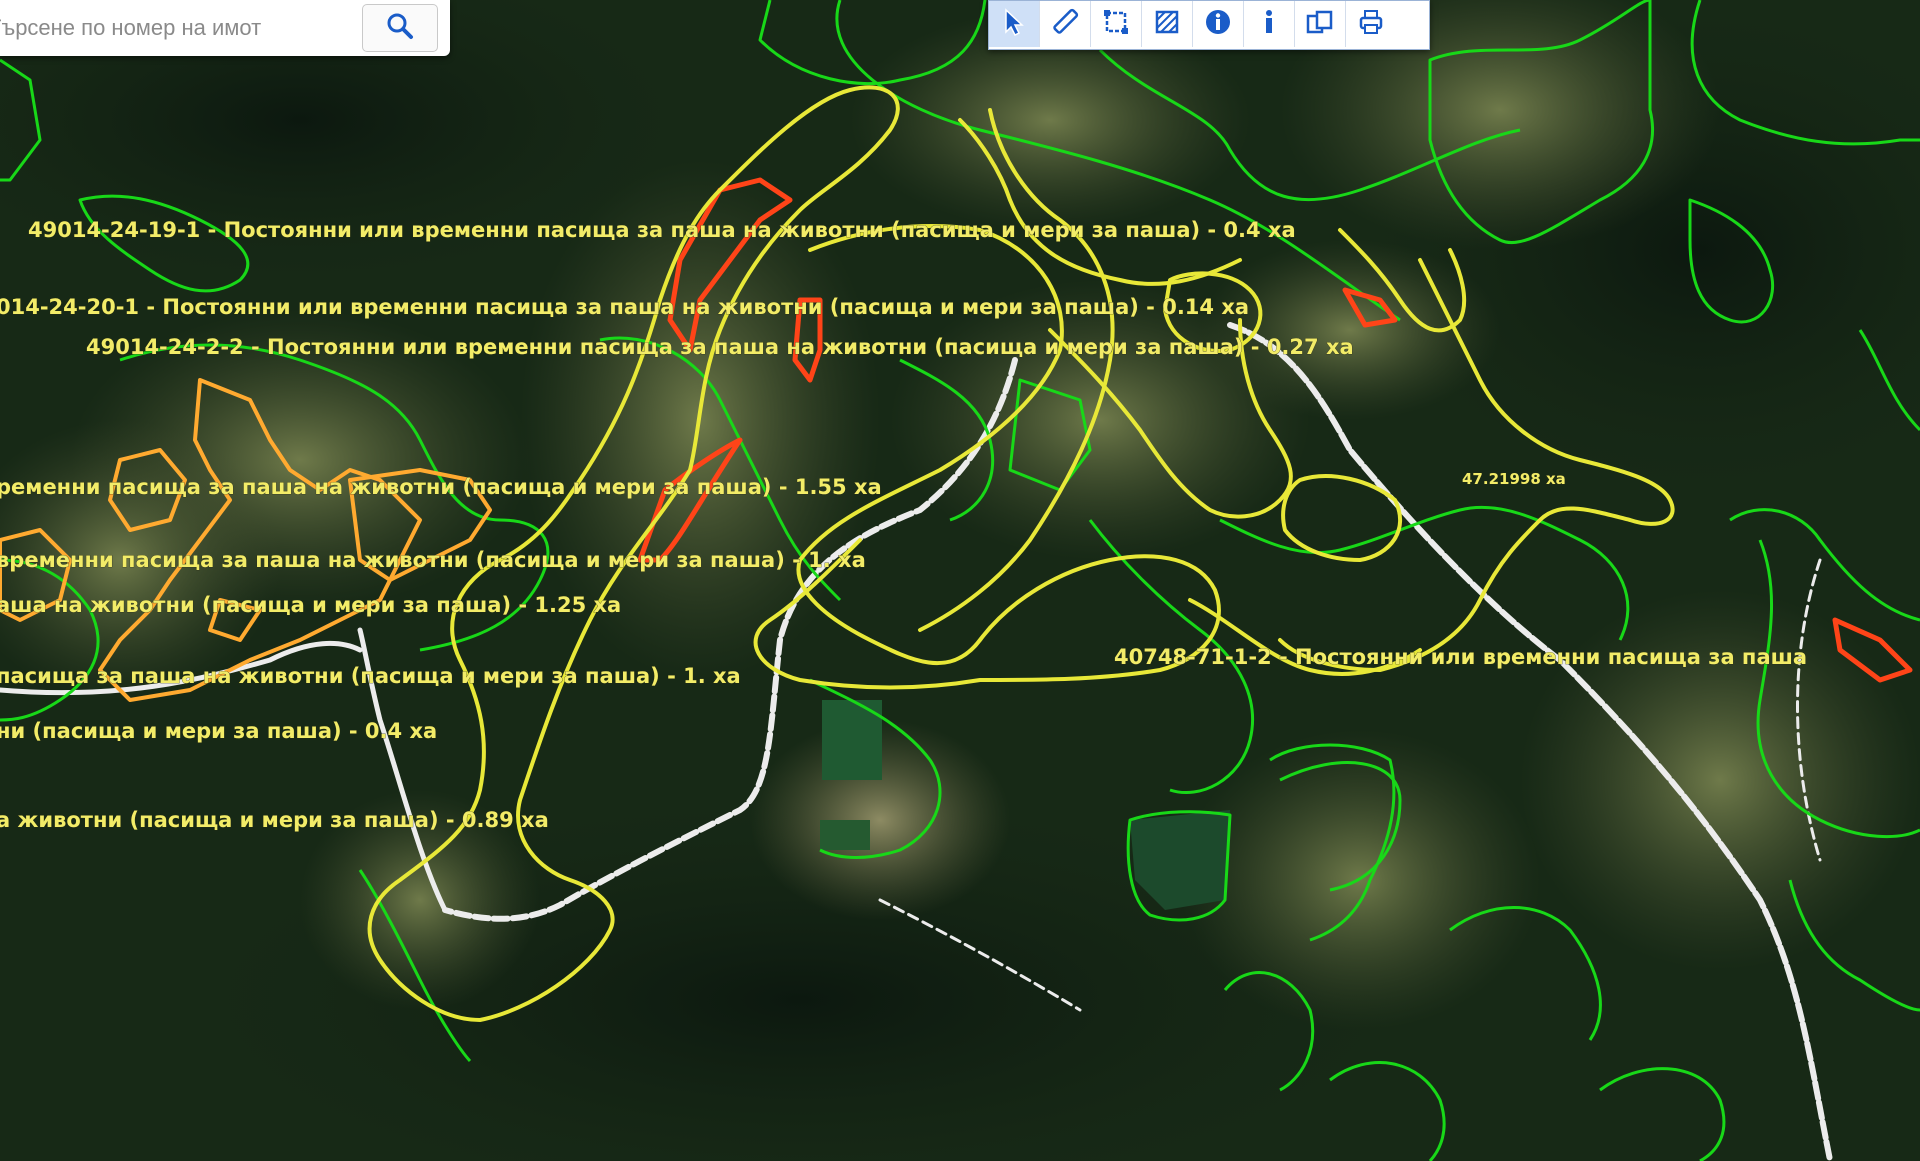  I want to click on parcel-search-input, so click(180, 28).